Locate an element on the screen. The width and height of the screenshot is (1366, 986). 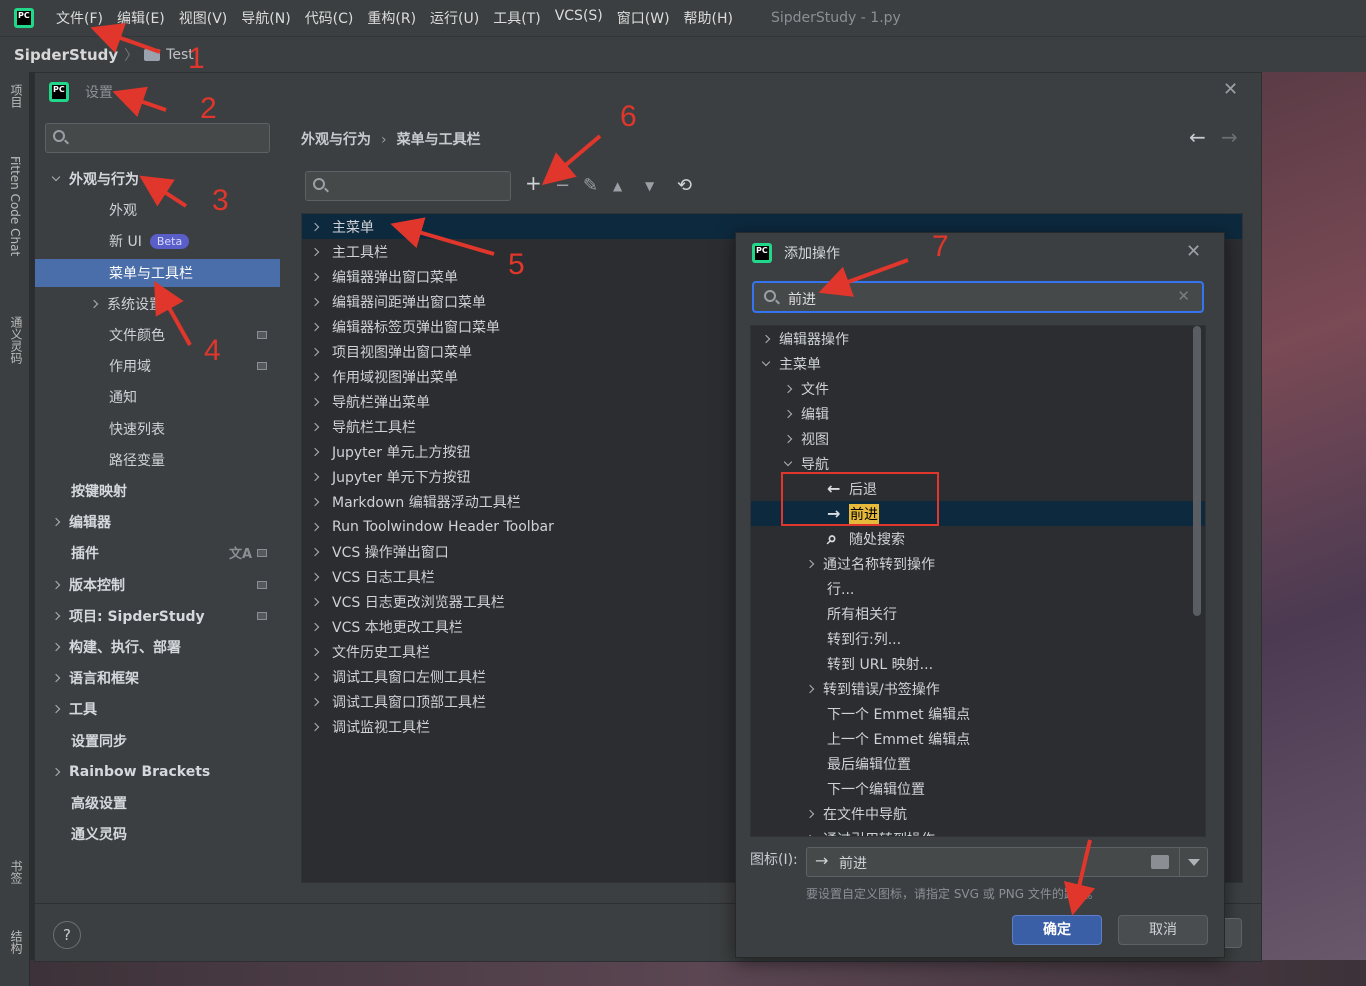
settings-nav-item: 外观与行为 is located at coordinates (157, 179).